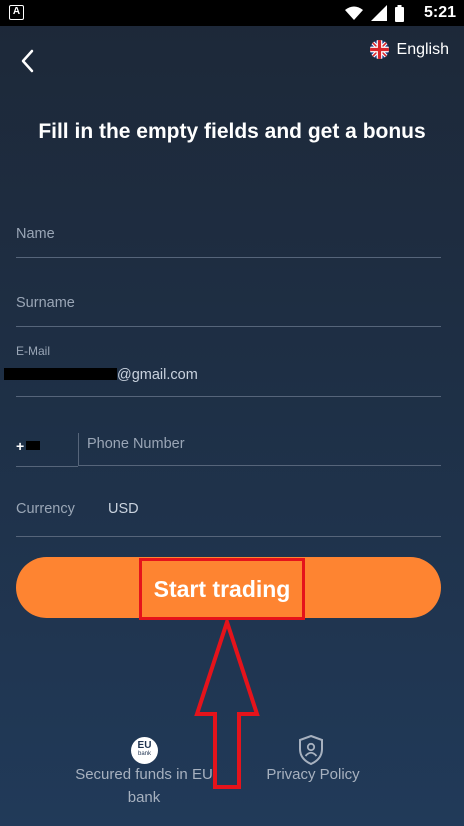  I want to click on phone-number-input: Phone Number, so click(259, 449).